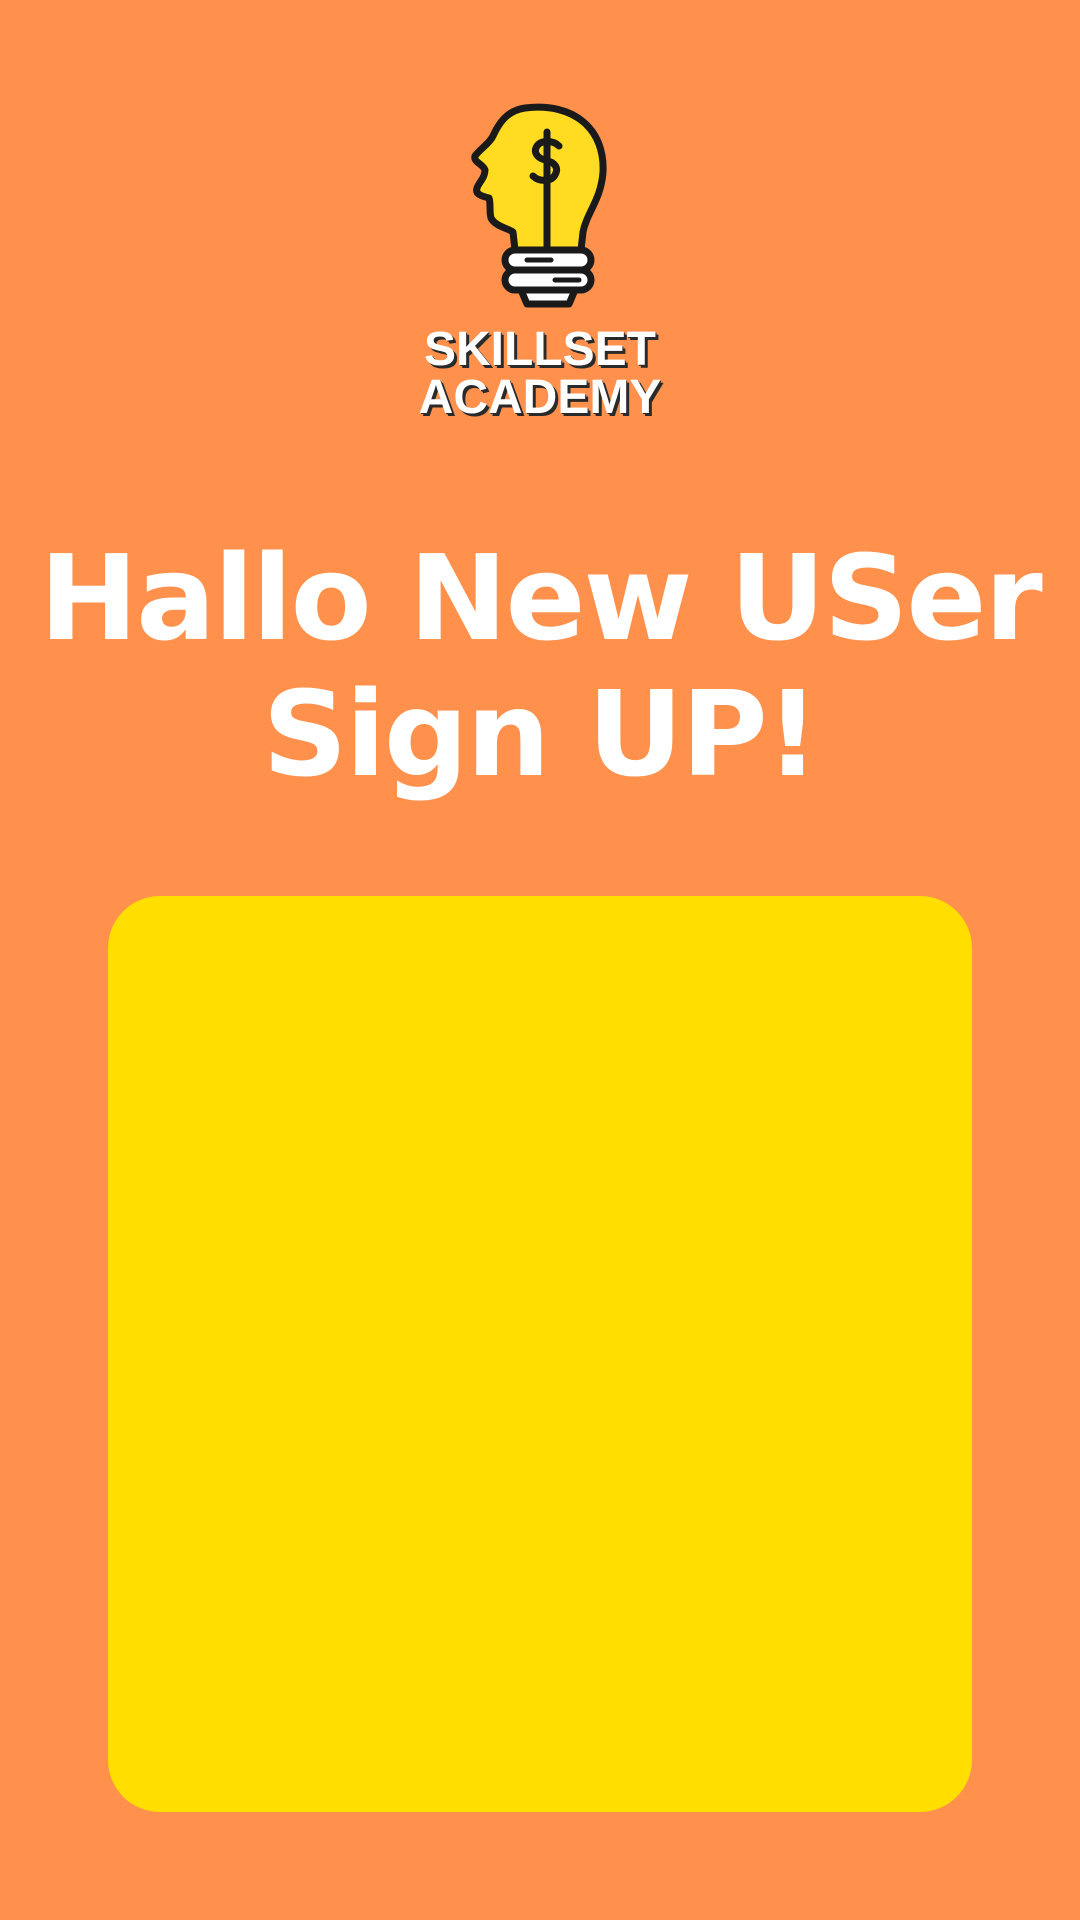 The image size is (1080, 1920). I want to click on brand-name-line1: SKILLSET, so click(539, 349).